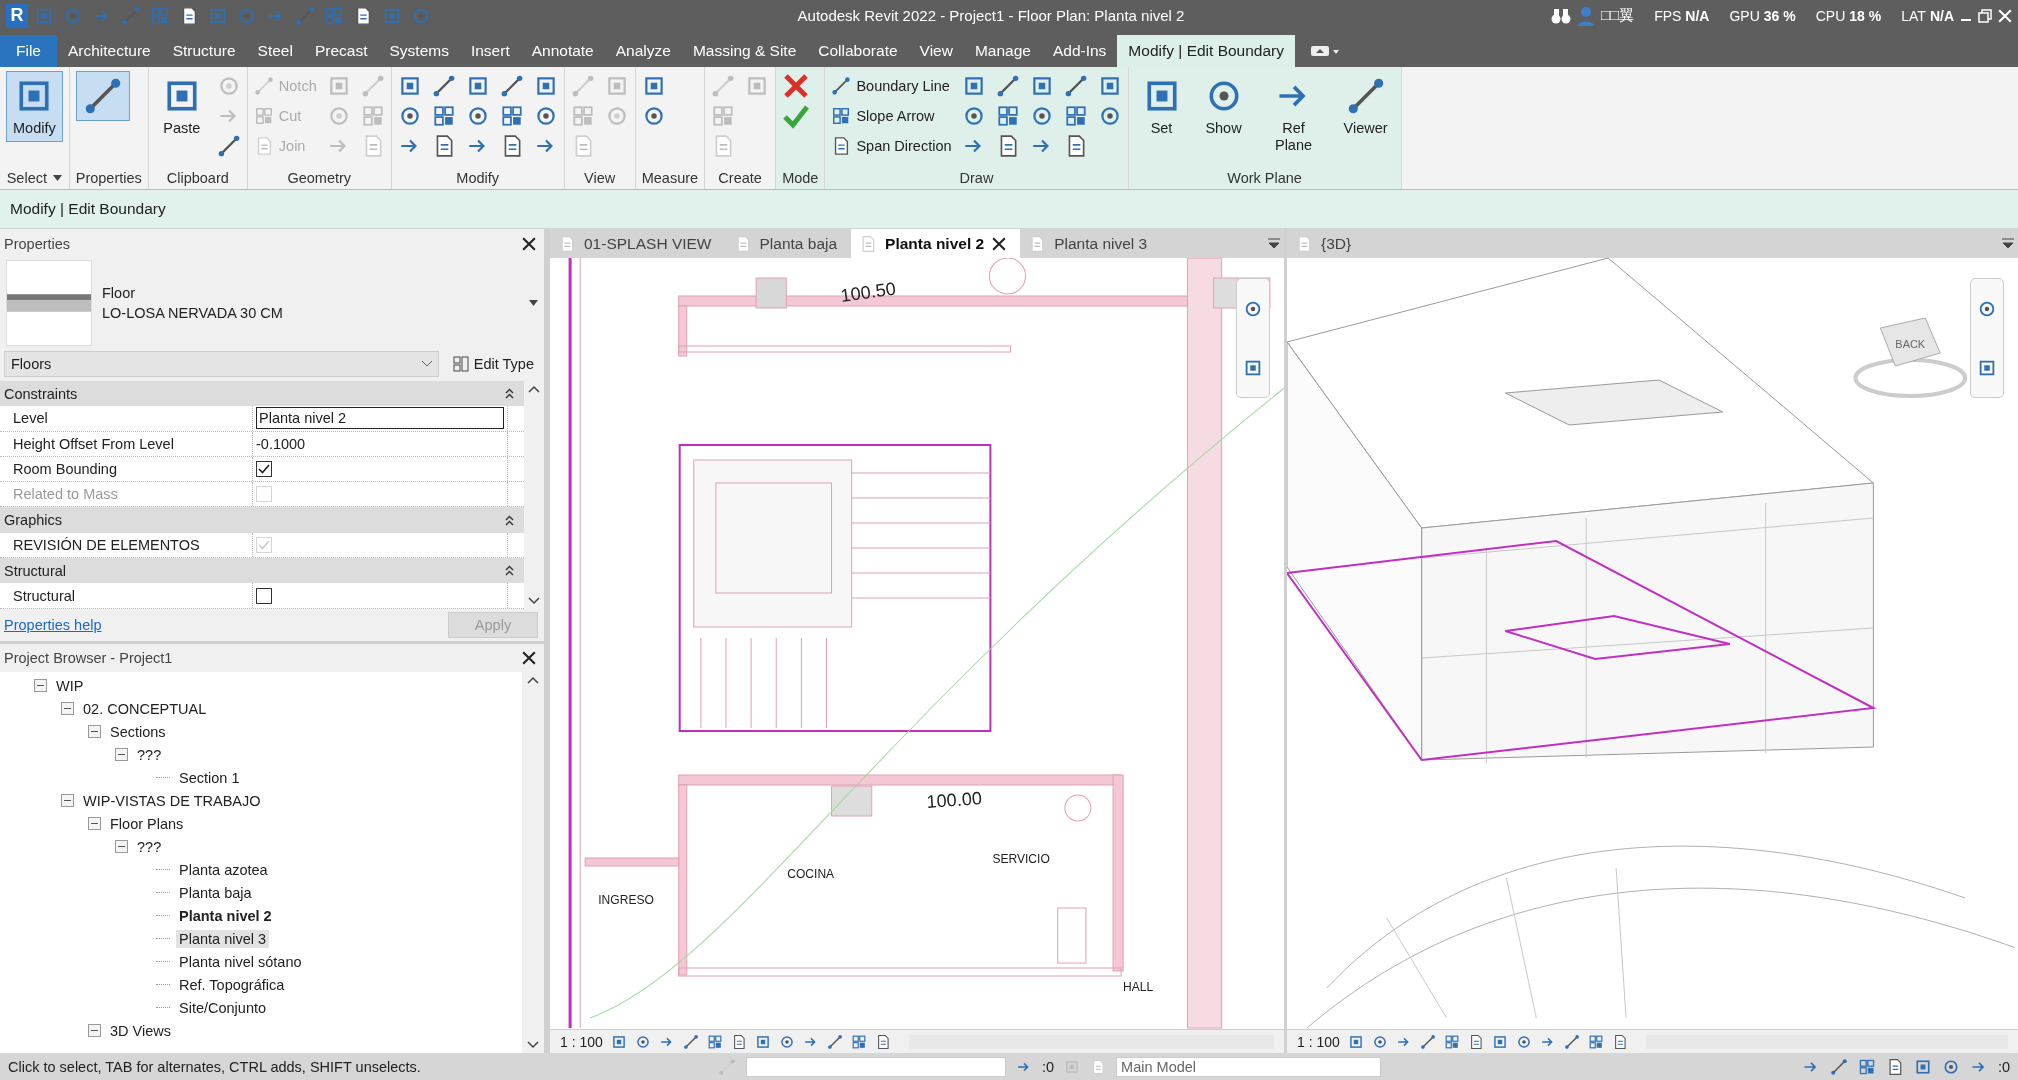 The height and width of the screenshot is (1080, 2018). Describe the element at coordinates (891, 116) in the screenshot. I see `ribbon-button: Slope Arrow` at that location.